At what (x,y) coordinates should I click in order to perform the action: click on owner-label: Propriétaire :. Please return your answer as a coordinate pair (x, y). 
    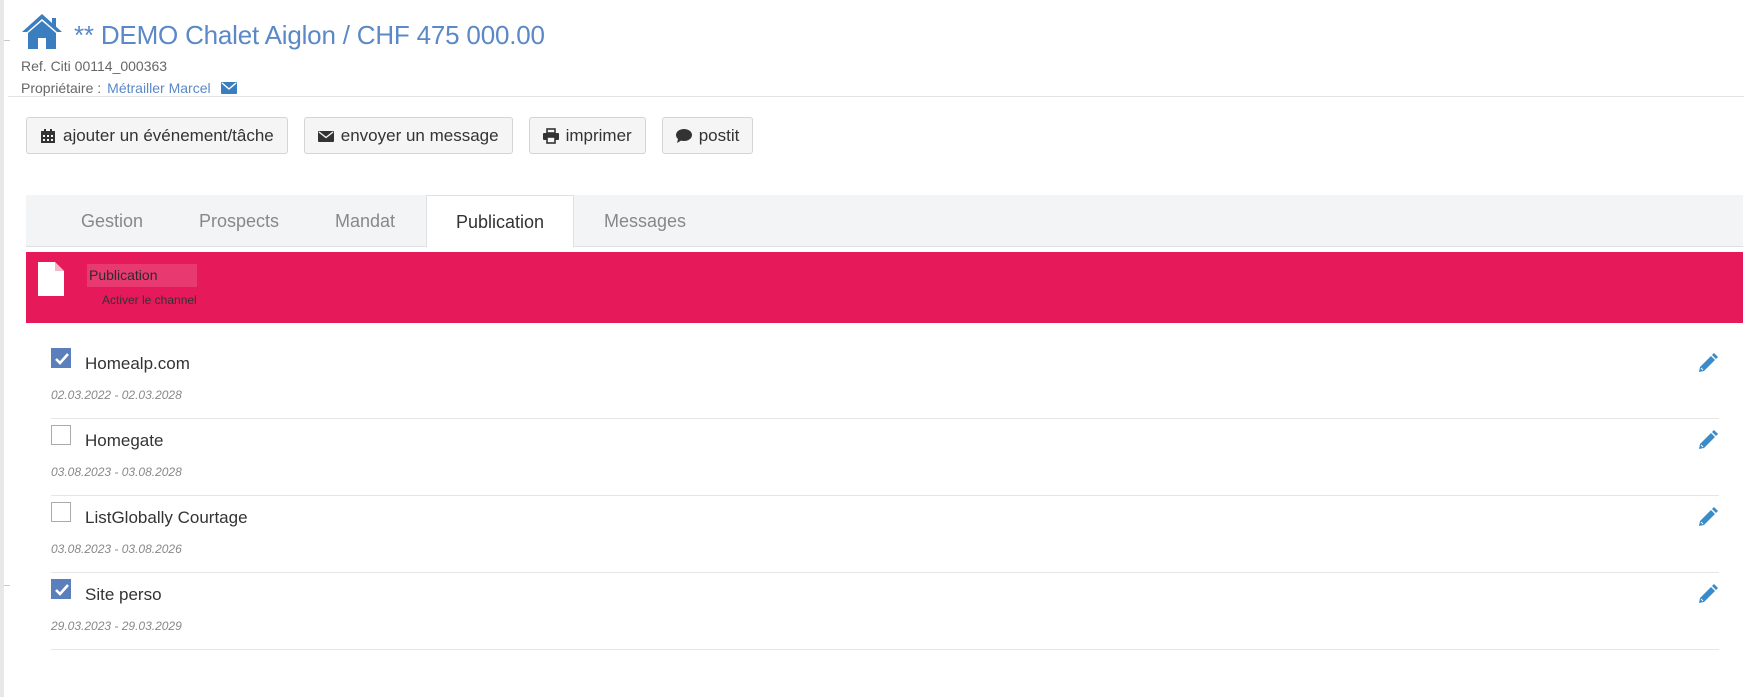
    Looking at the image, I should click on (61, 88).